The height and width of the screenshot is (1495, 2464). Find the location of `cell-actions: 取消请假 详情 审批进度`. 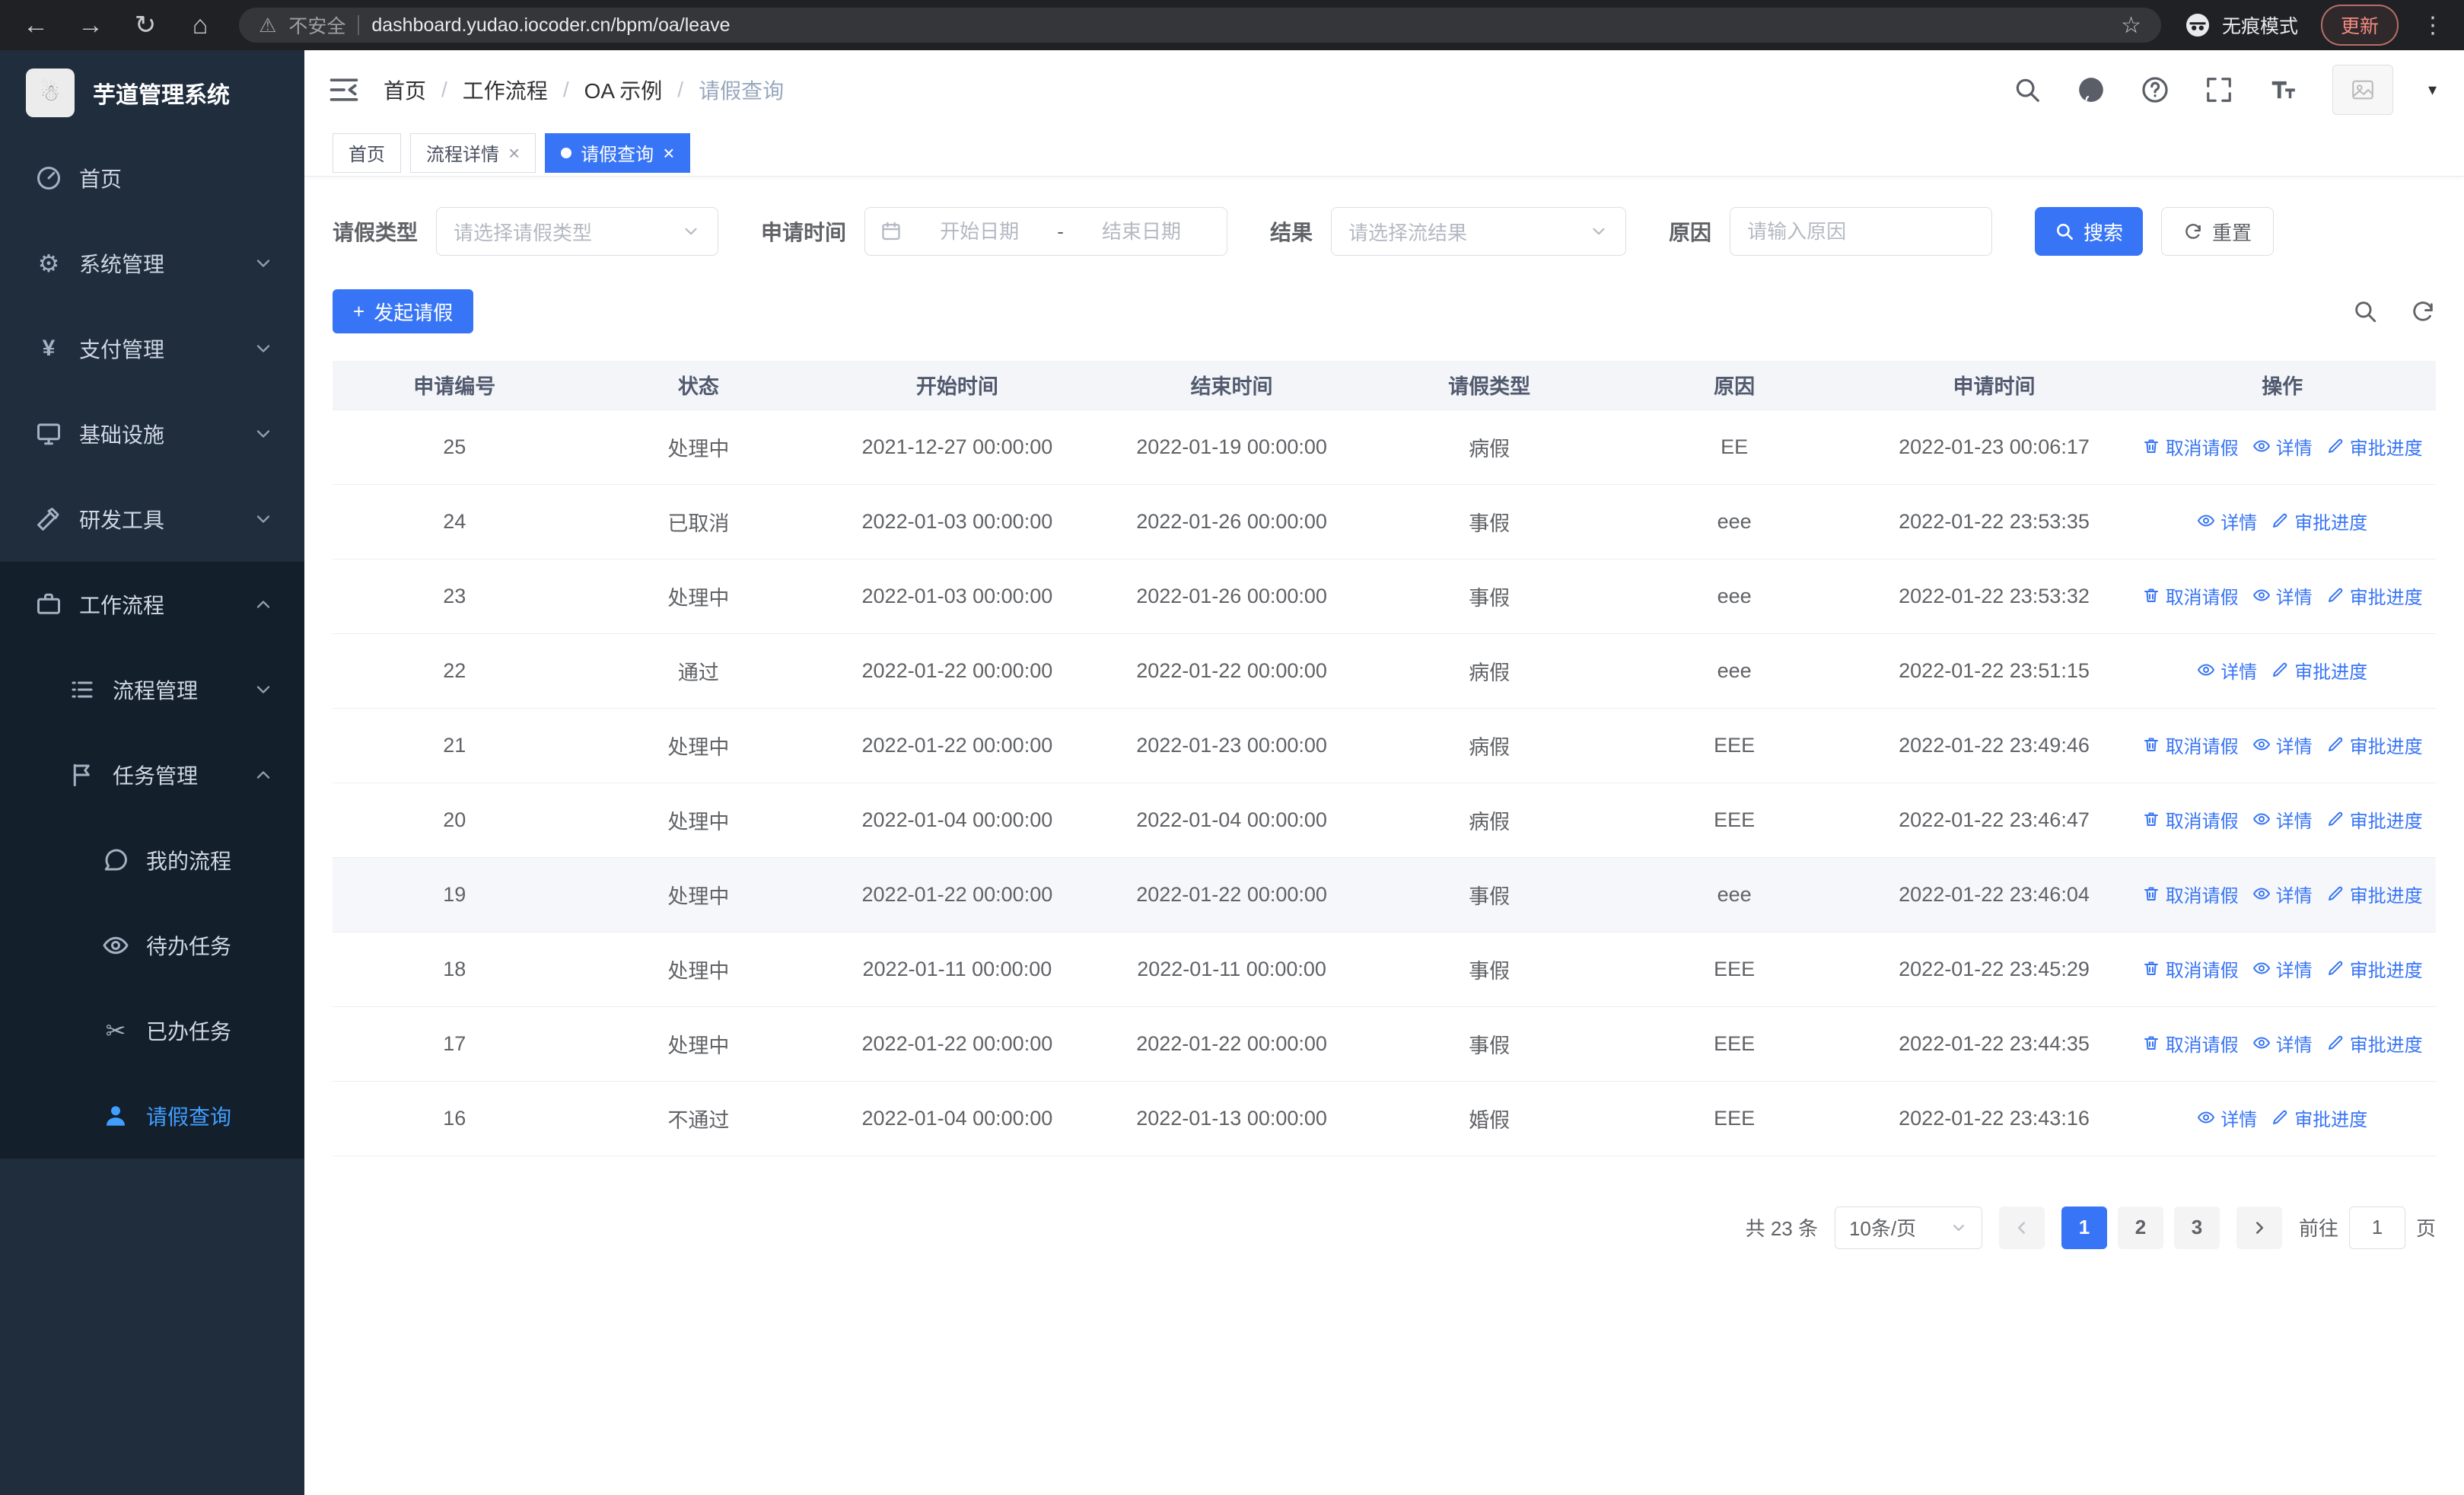

cell-actions: 取消请假 详情 审批进度 is located at coordinates (2282, 1044).